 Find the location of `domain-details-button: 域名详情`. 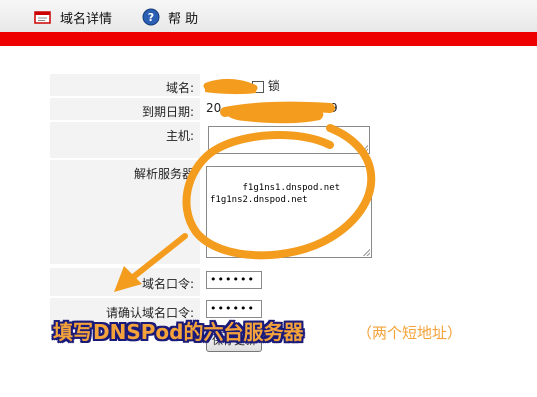

domain-details-button: 域名详情 is located at coordinates (73, 17).